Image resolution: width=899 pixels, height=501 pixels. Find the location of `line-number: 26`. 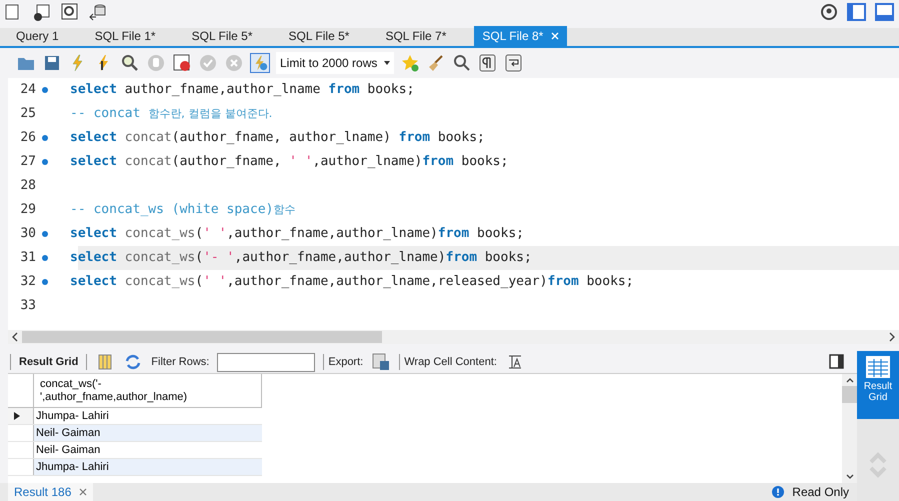

line-number: 26 is located at coordinates (27, 138).